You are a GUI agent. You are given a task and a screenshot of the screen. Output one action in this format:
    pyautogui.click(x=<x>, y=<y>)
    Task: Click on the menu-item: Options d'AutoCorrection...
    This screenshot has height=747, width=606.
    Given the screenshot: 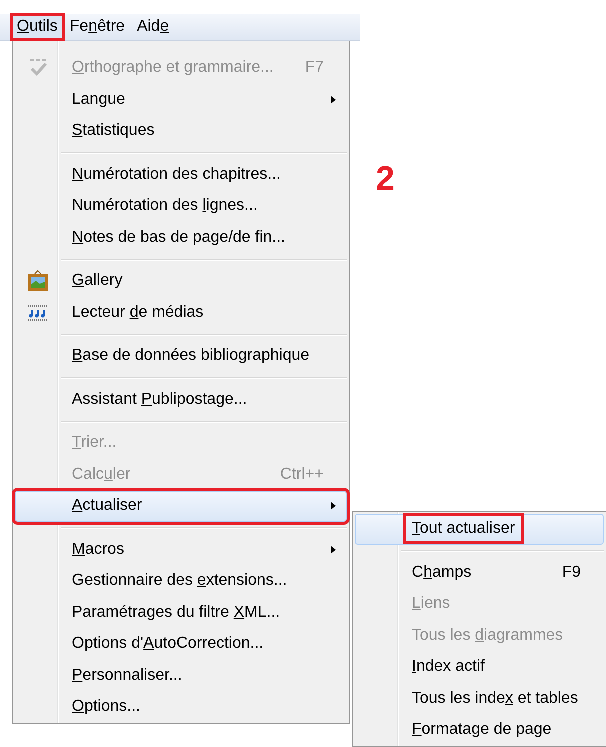 What is the action you would take?
    pyautogui.click(x=181, y=644)
    